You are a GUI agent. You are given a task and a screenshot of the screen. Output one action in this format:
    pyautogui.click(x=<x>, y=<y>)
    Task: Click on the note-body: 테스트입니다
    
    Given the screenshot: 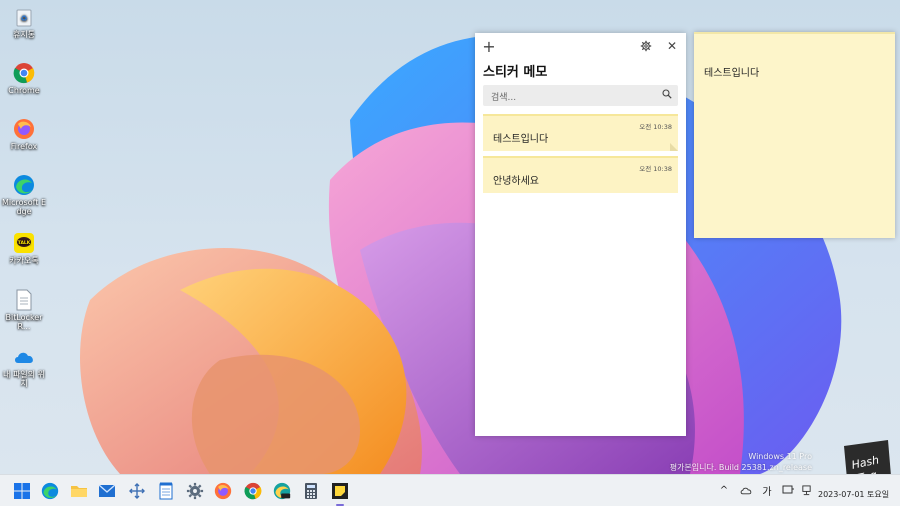 What is the action you would take?
    pyautogui.click(x=731, y=71)
    